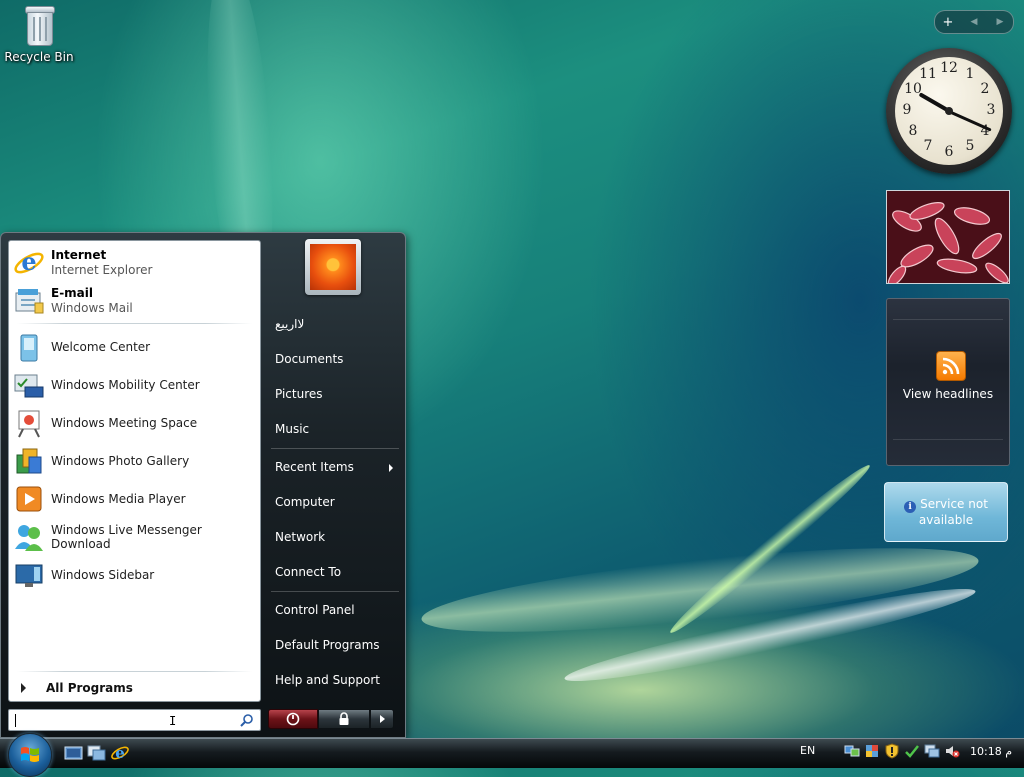 This screenshot has height=777, width=1024. What do you see at coordinates (39, 33) in the screenshot?
I see `desktop-icon-recycle-bin: Recycle Bin` at bounding box center [39, 33].